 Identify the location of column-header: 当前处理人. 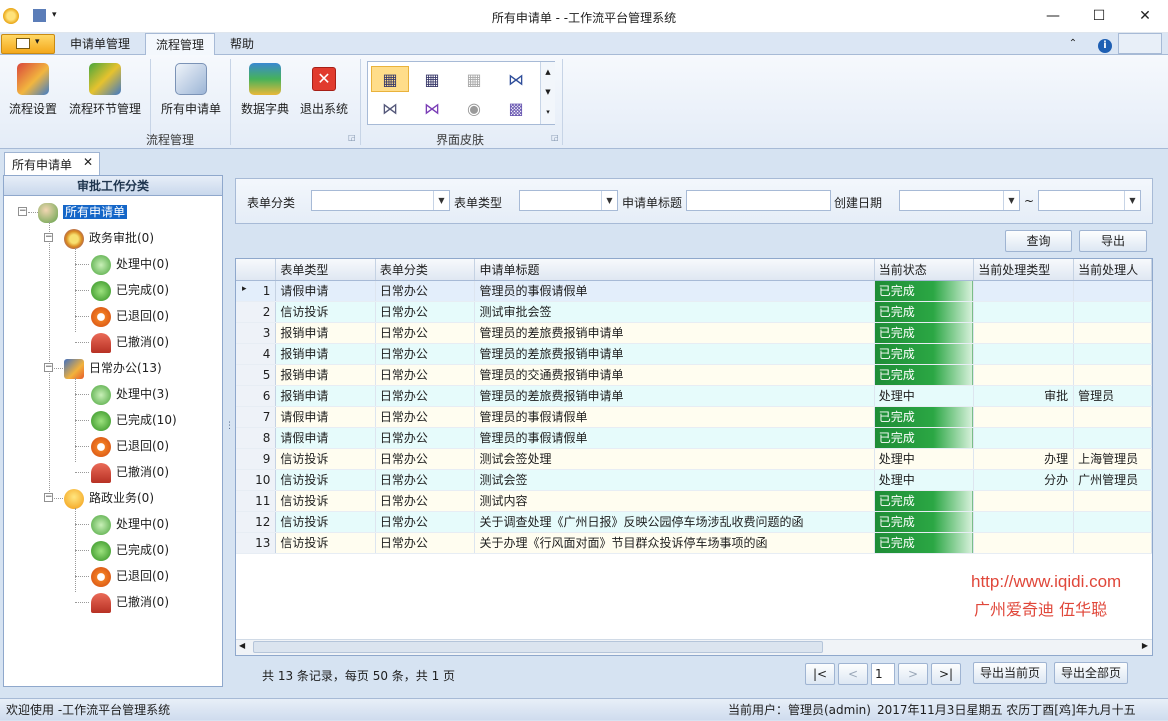
(1112, 270).